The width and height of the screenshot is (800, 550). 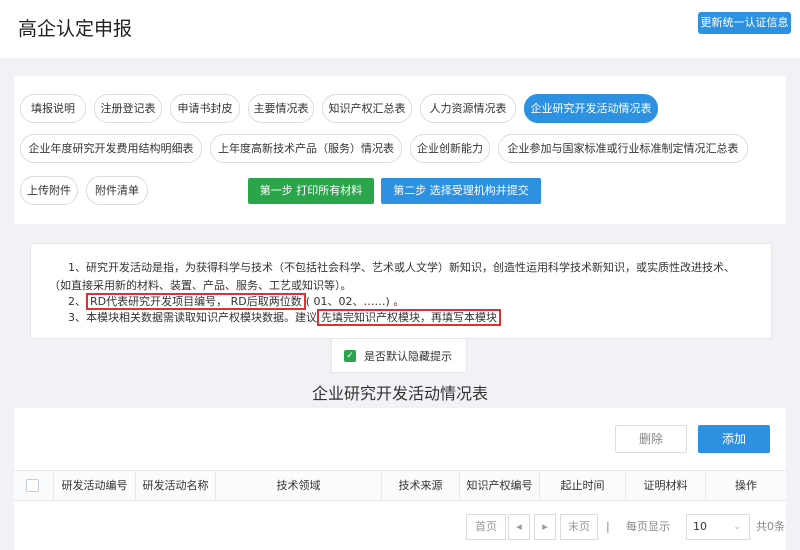 I want to click on chevron-down-icon: ⌄, so click(x=737, y=527).